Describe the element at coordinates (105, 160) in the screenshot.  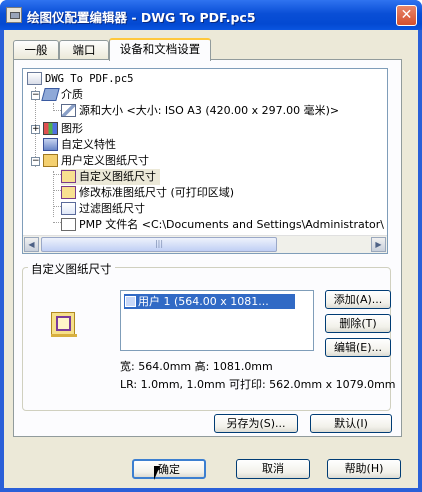
I see `tree-item-label: 用户定义图纸尺寸` at that location.